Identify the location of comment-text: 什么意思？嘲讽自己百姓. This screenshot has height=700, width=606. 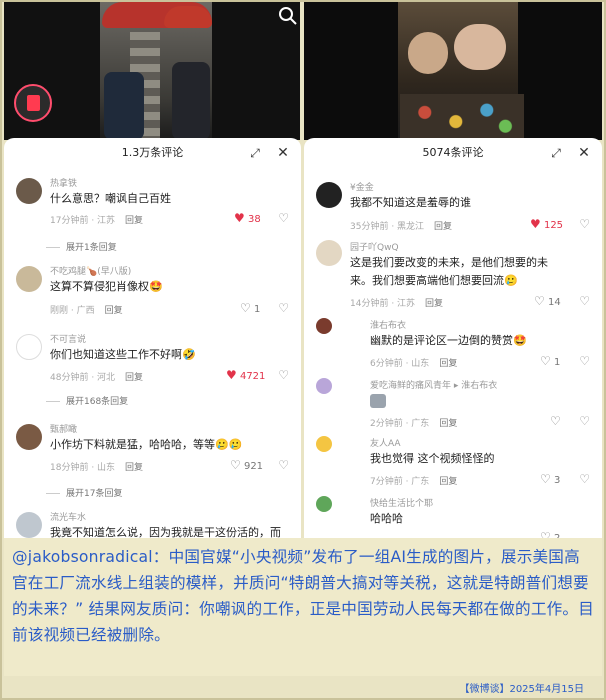
(110, 198).